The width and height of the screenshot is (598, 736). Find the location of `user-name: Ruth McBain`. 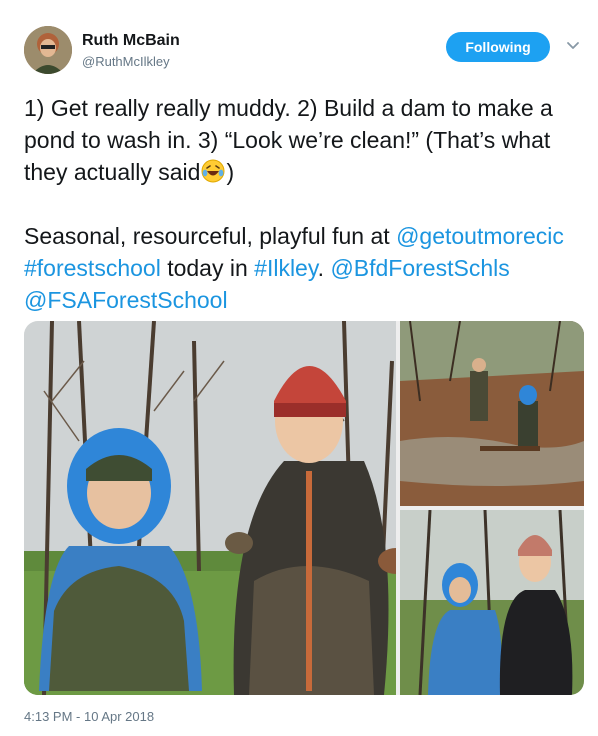

user-name: Ruth McBain is located at coordinates (131, 41).